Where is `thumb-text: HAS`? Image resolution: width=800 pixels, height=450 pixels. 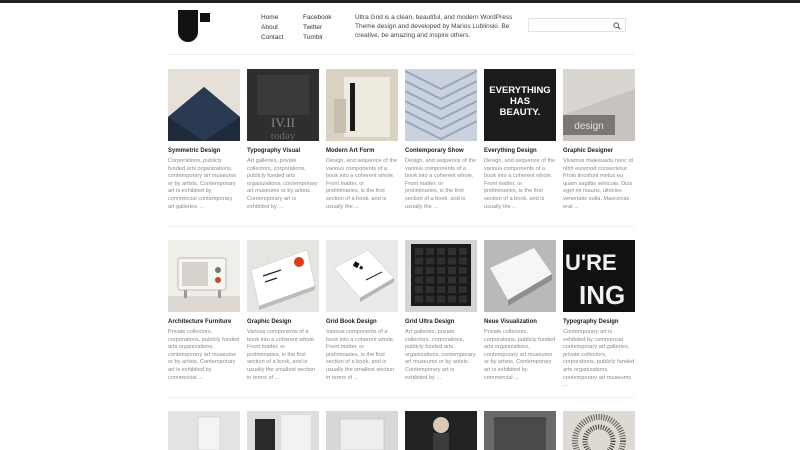
thumb-text: HAS is located at coordinates (520, 101).